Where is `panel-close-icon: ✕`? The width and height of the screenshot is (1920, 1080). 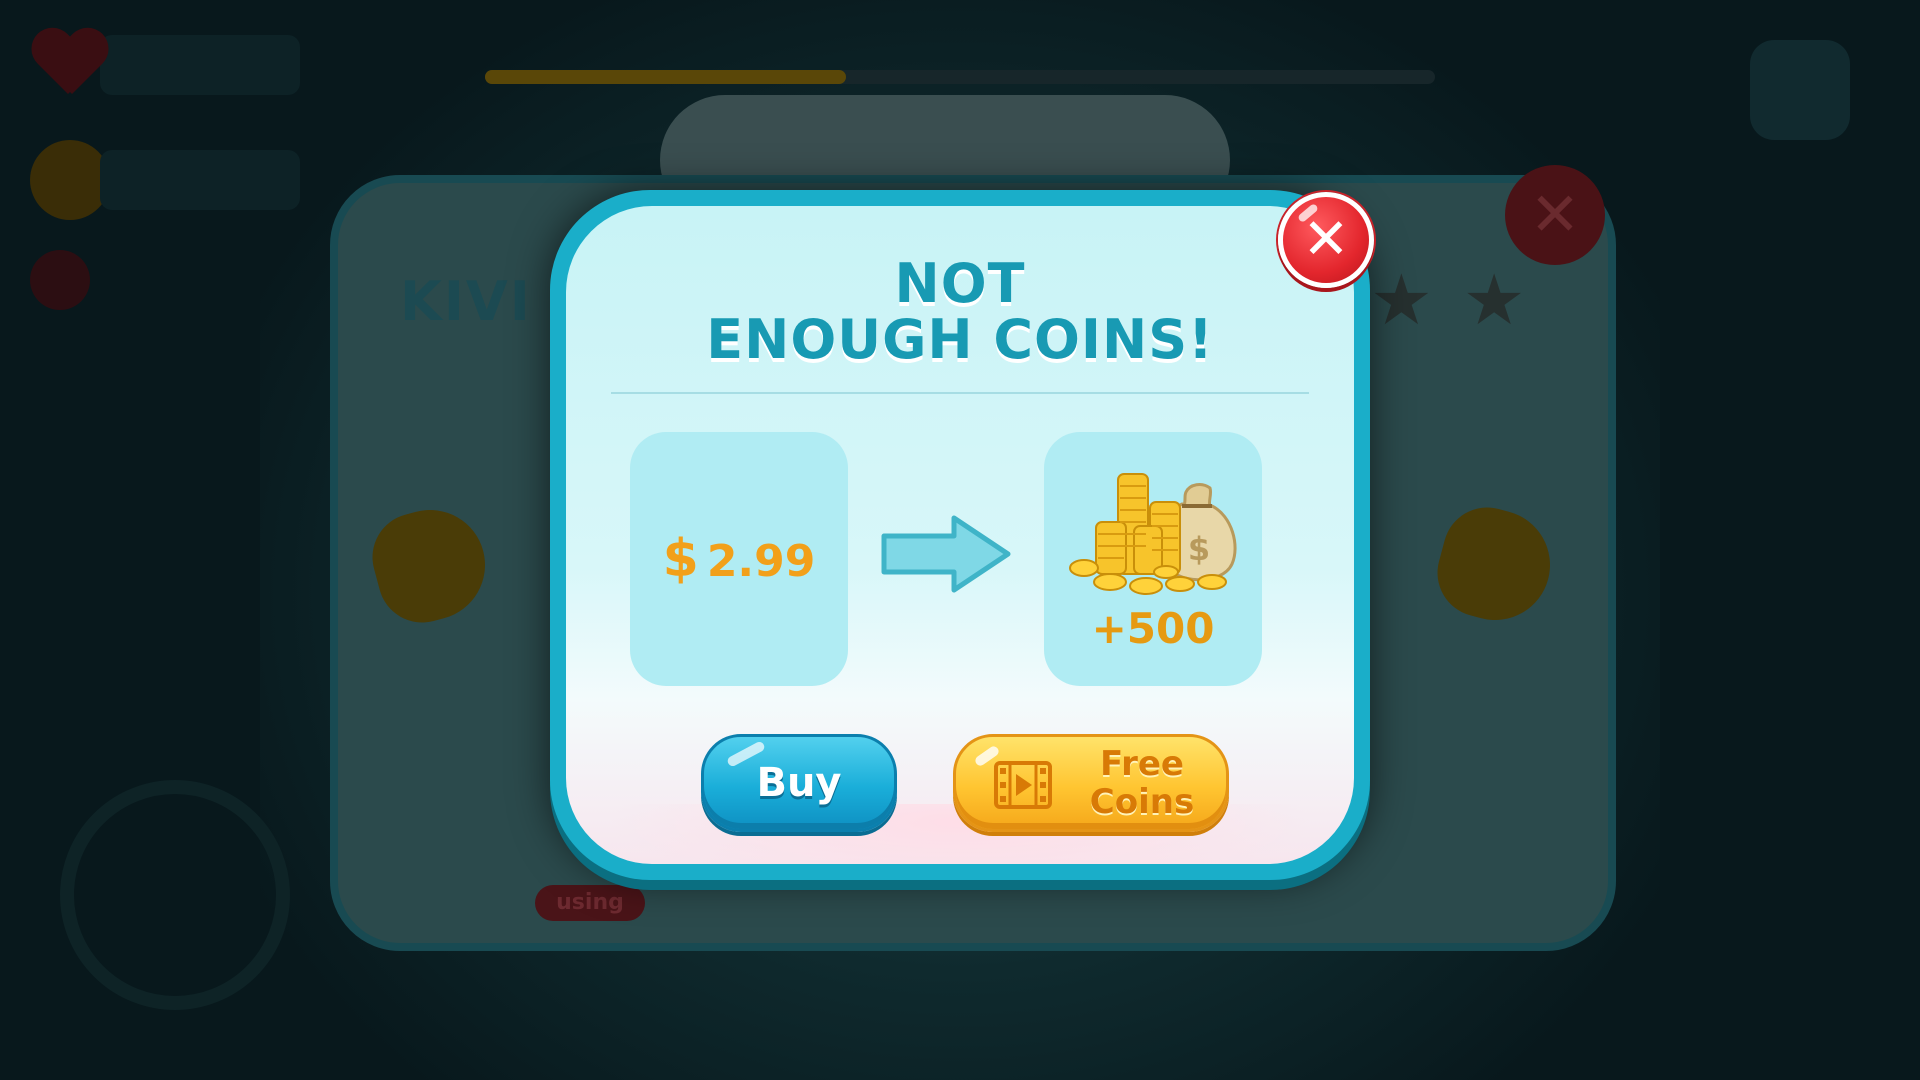
panel-close-icon: ✕ is located at coordinates (1555, 215).